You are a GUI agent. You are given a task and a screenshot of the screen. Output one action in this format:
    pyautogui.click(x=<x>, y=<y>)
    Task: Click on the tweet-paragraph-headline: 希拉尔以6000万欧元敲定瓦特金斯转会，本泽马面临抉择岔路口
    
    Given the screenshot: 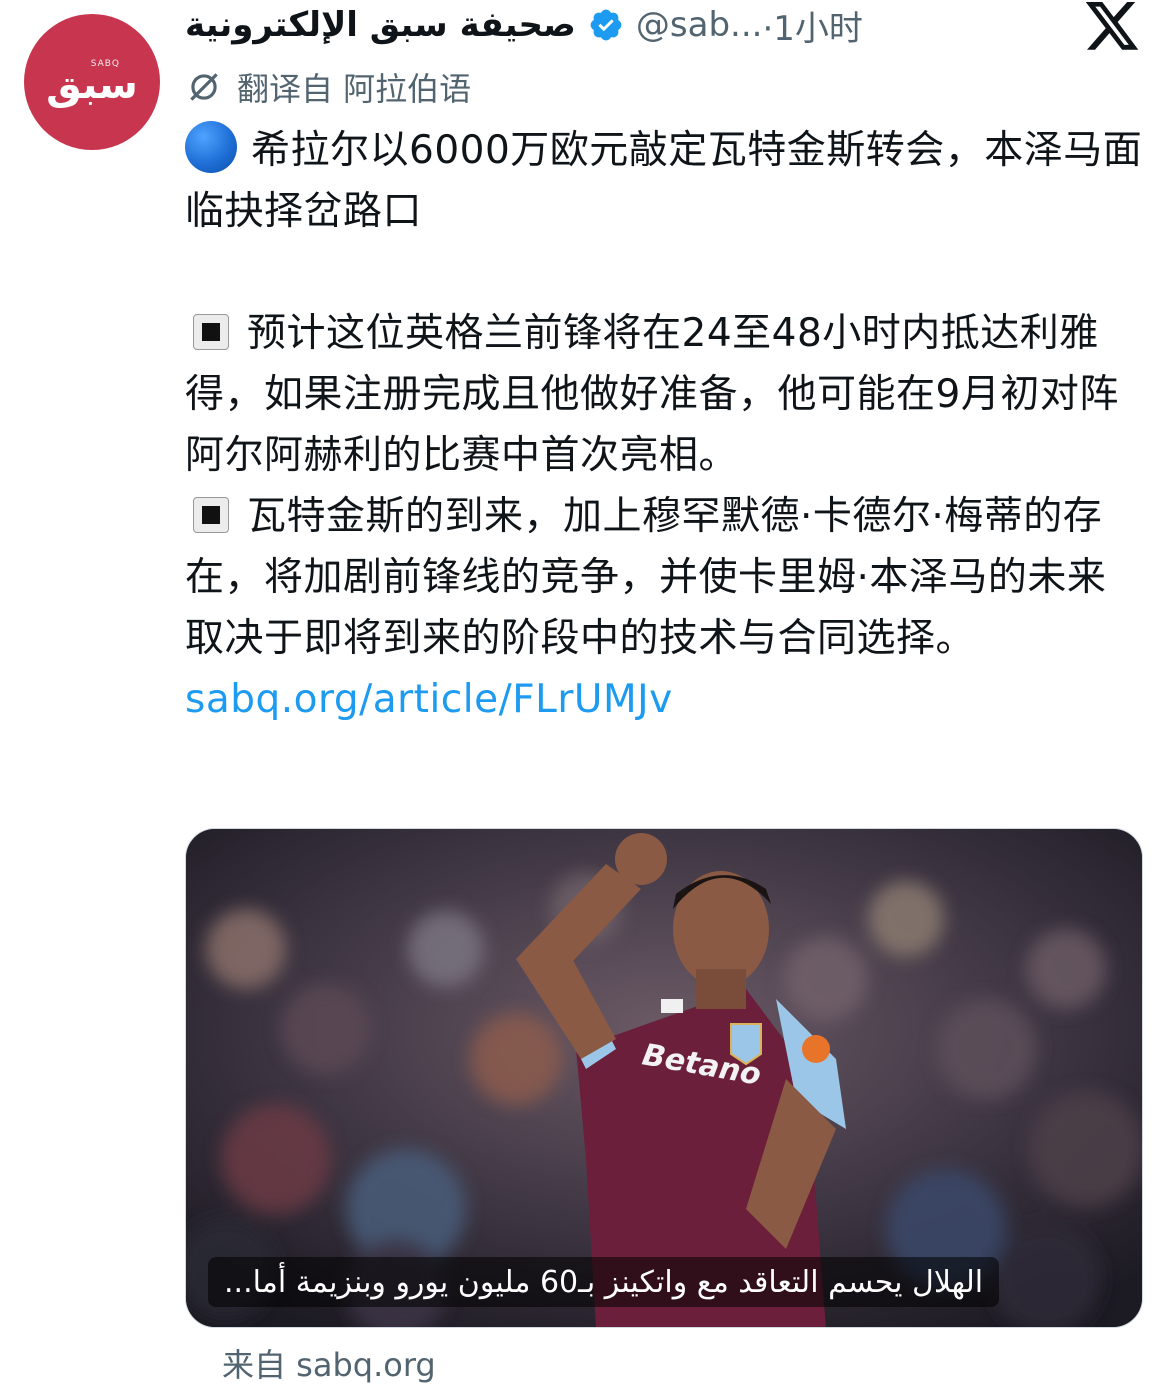 What is the action you would take?
    pyautogui.click(x=665, y=181)
    